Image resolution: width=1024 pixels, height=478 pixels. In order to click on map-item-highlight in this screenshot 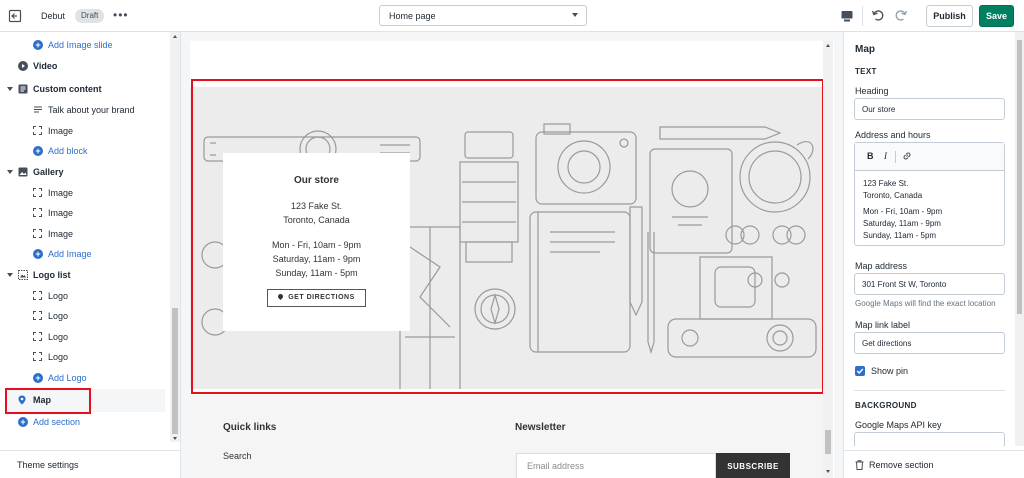, I will do `click(48, 401)`.